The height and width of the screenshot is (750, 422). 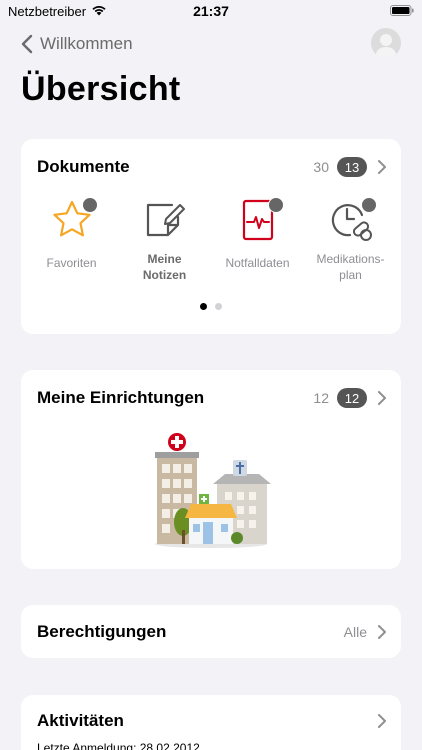 I want to click on medication-plan-label: Medikations- plan, so click(x=351, y=267).